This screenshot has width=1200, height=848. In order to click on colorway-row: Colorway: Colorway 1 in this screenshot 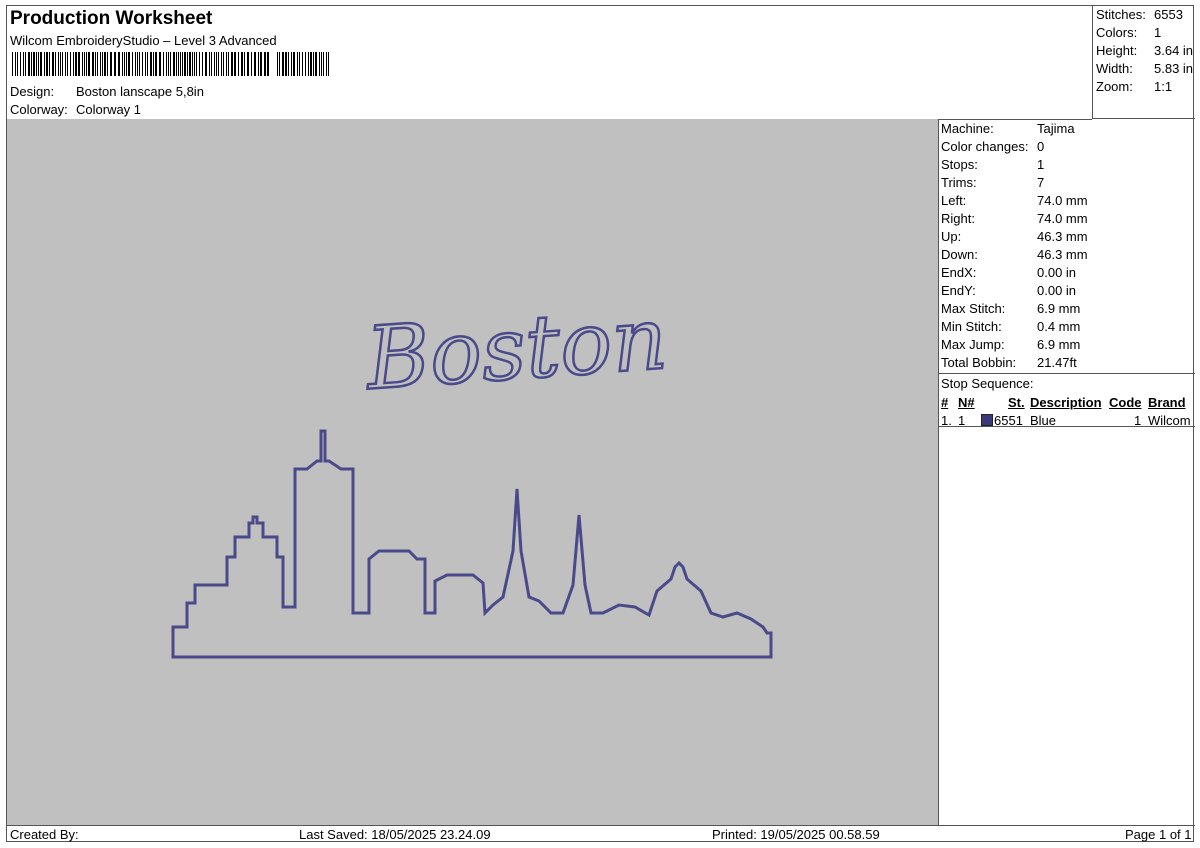, I will do `click(75, 109)`.